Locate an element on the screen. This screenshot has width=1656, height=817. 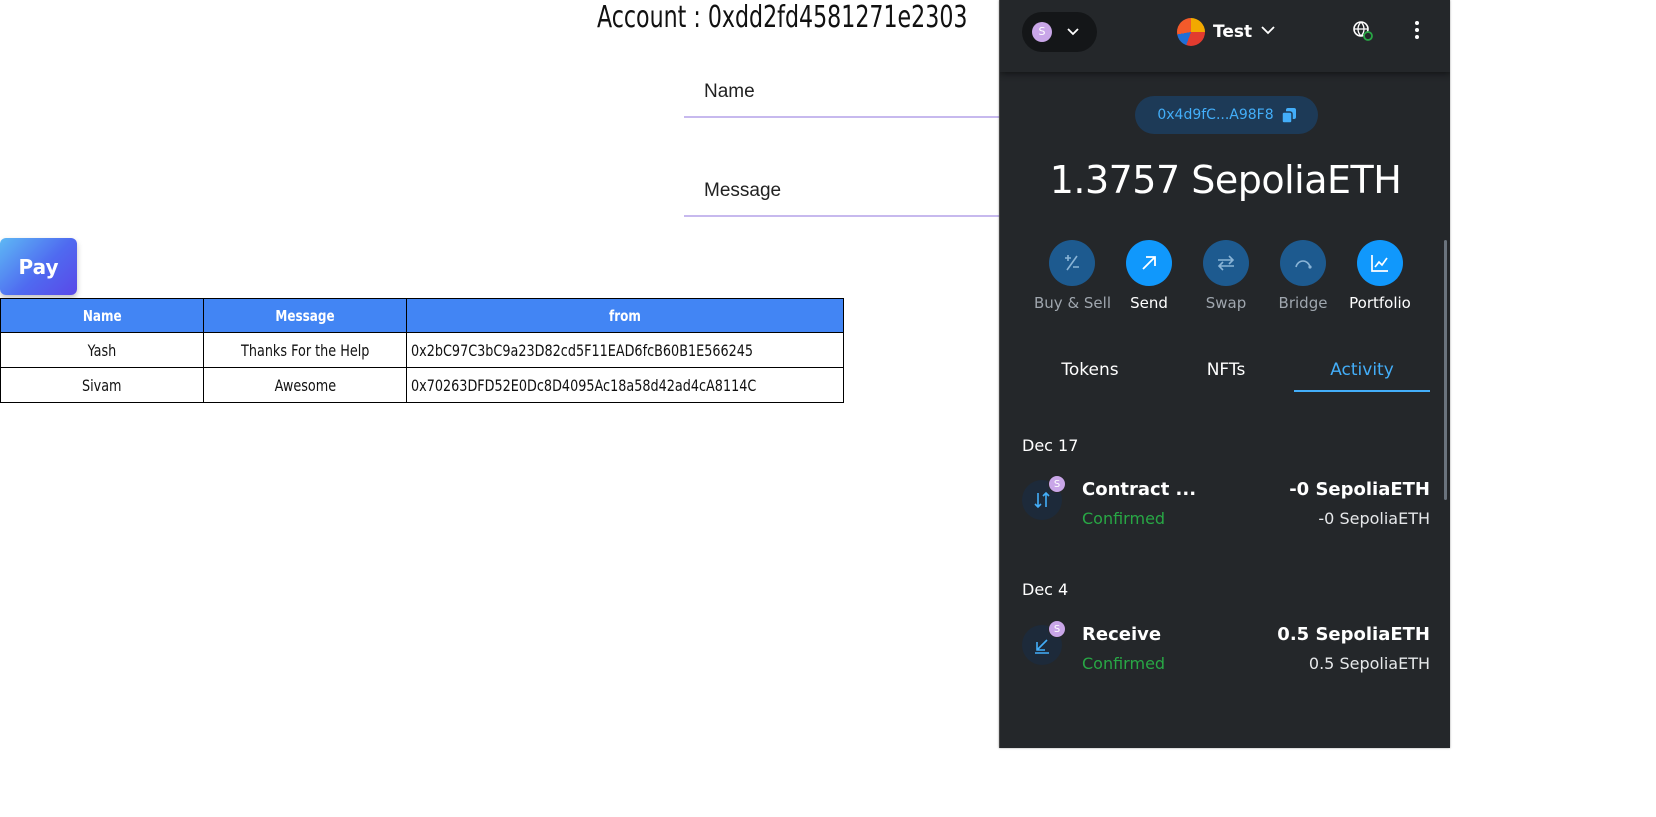
wallet-header: S Test is located at coordinates (1225, 36).